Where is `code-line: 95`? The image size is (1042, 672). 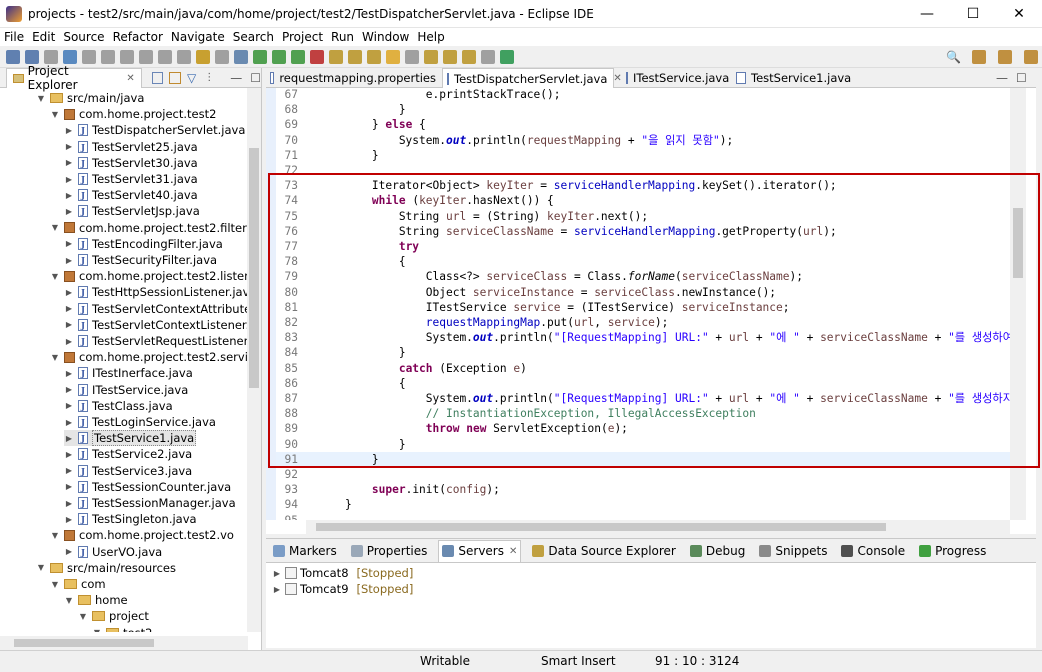 code-line: 95 is located at coordinates (643, 516).